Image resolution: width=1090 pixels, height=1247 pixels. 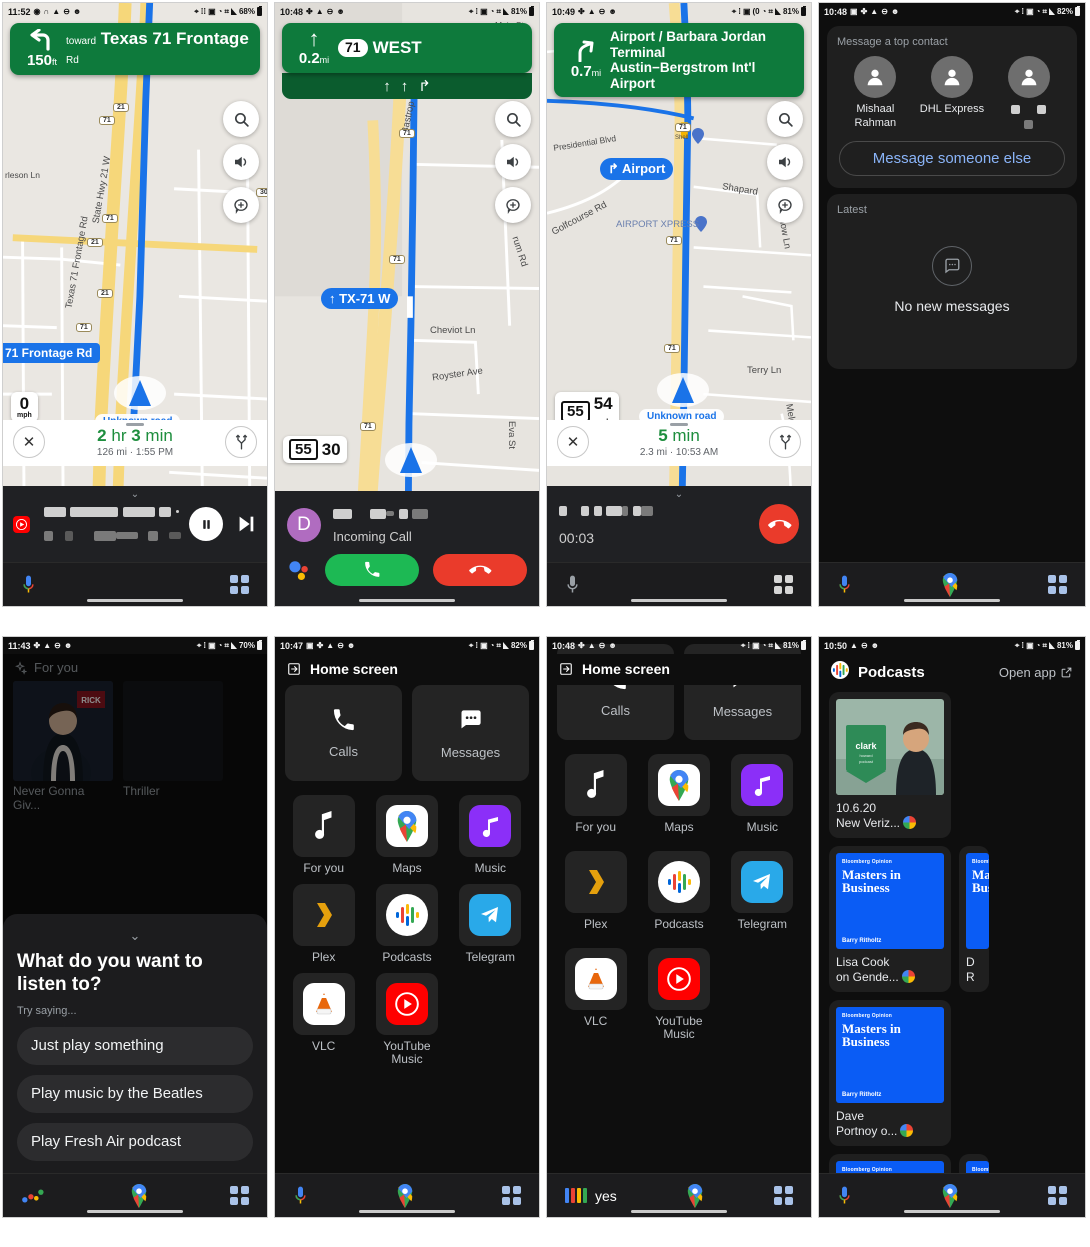 What do you see at coordinates (840, 672) in the screenshot?
I see `google-podcasts-icon` at bounding box center [840, 672].